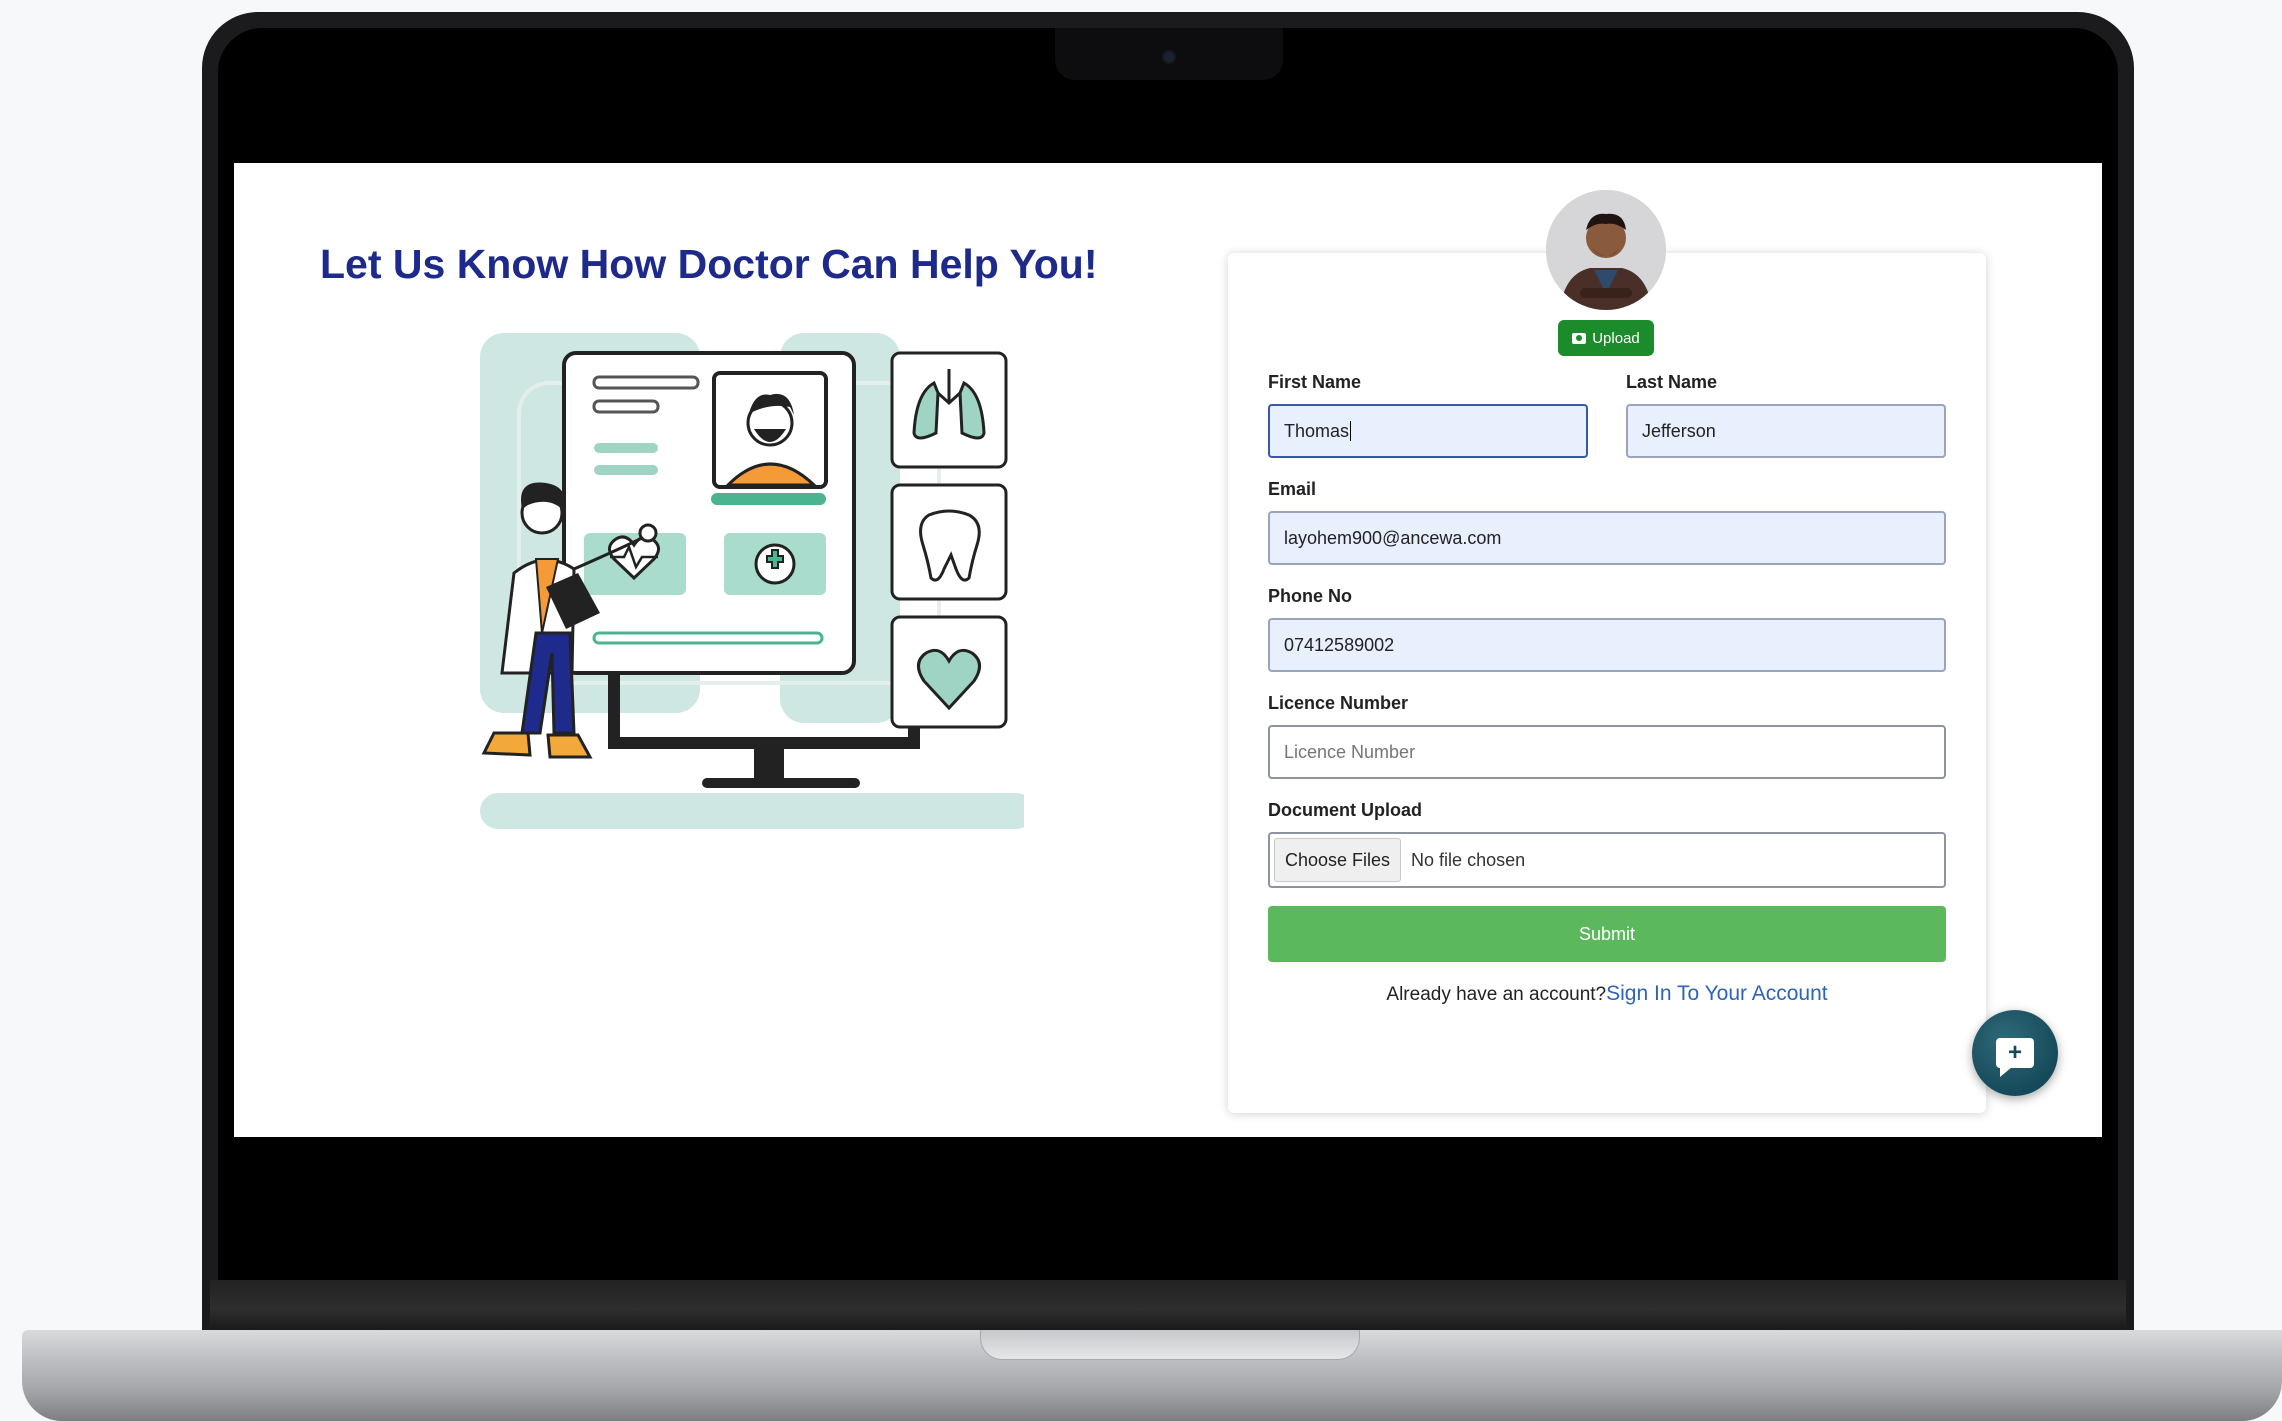 This screenshot has width=2282, height=1421. What do you see at coordinates (1169, 57) in the screenshot?
I see `webcam-icon` at bounding box center [1169, 57].